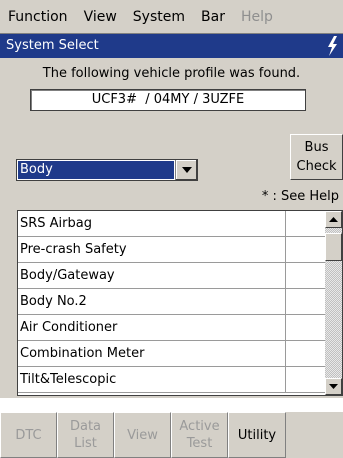 This screenshot has height=458, width=343. Describe the element at coordinates (257, 17) in the screenshot. I see `menu-help: Help` at that location.